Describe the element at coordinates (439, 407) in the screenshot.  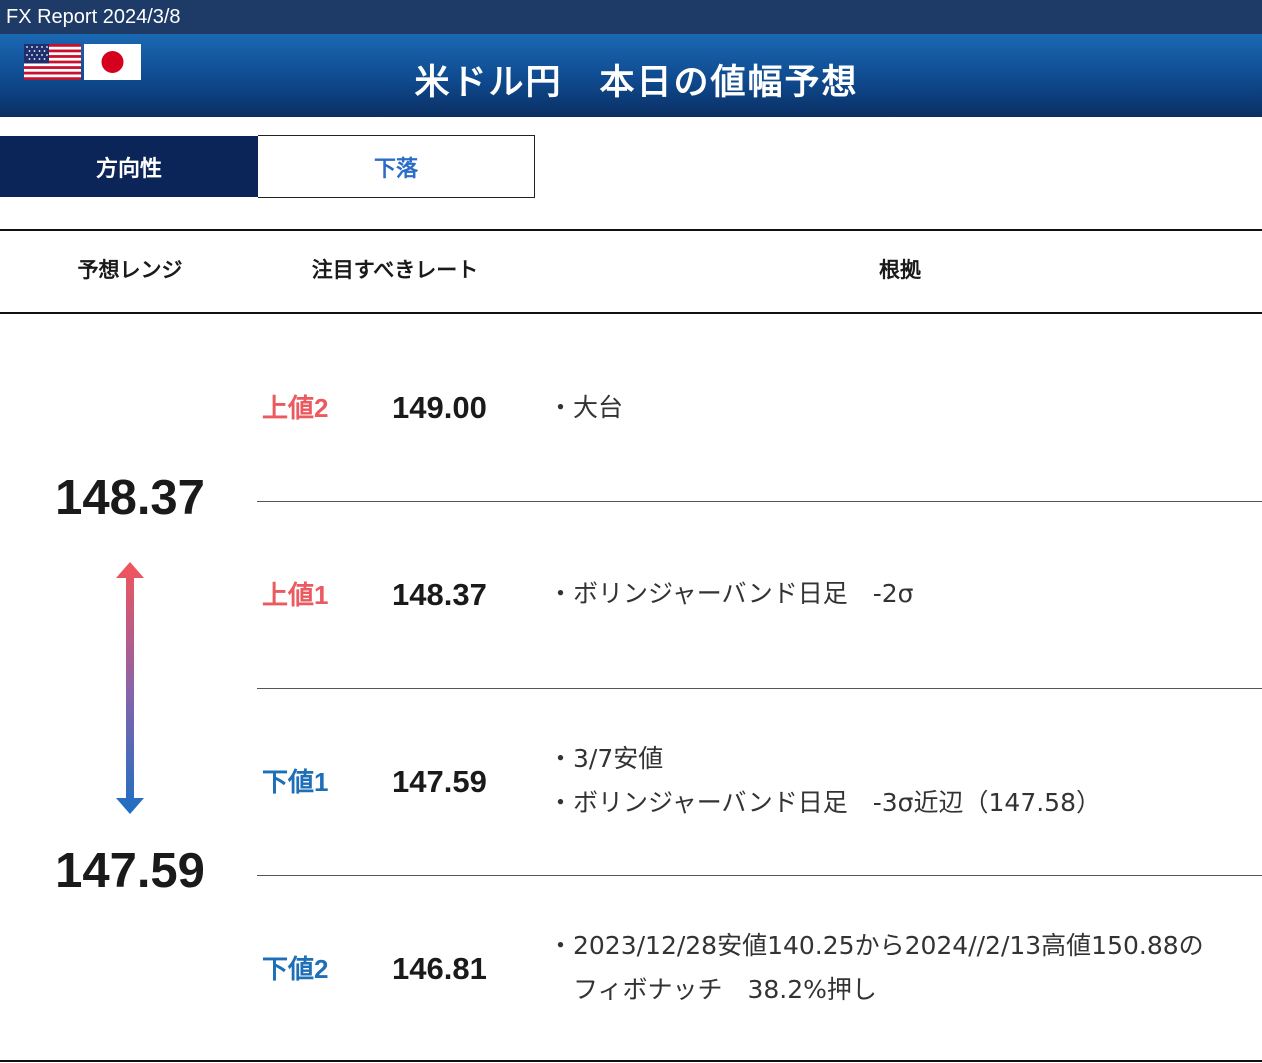
I see `level-rate: 149.00` at that location.